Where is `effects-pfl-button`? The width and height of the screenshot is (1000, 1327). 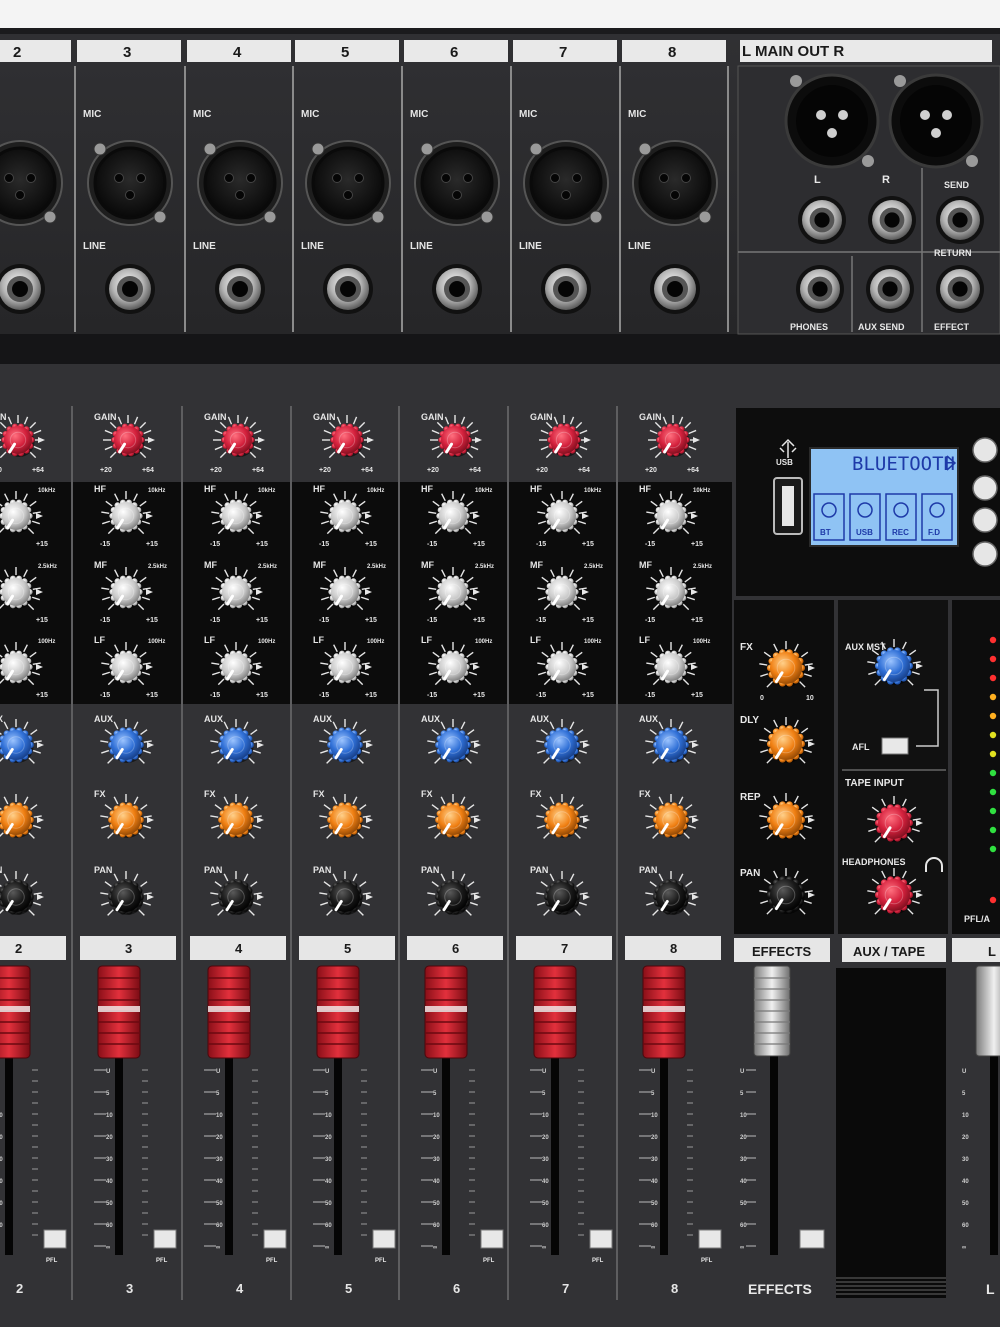 effects-pfl-button is located at coordinates (812, 1239).